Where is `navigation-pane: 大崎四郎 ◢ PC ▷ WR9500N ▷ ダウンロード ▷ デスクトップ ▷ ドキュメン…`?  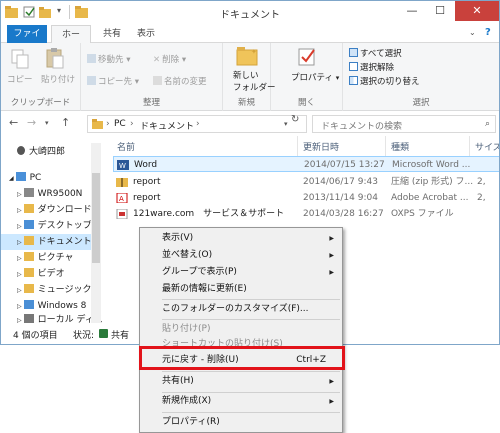
navigation-pane: 大崎四郎 ◢ PC ▷ WR9500N ▷ ダウンロード ▷ デスクトップ ▷ ドキュメン… is located at coordinates (52, 230).